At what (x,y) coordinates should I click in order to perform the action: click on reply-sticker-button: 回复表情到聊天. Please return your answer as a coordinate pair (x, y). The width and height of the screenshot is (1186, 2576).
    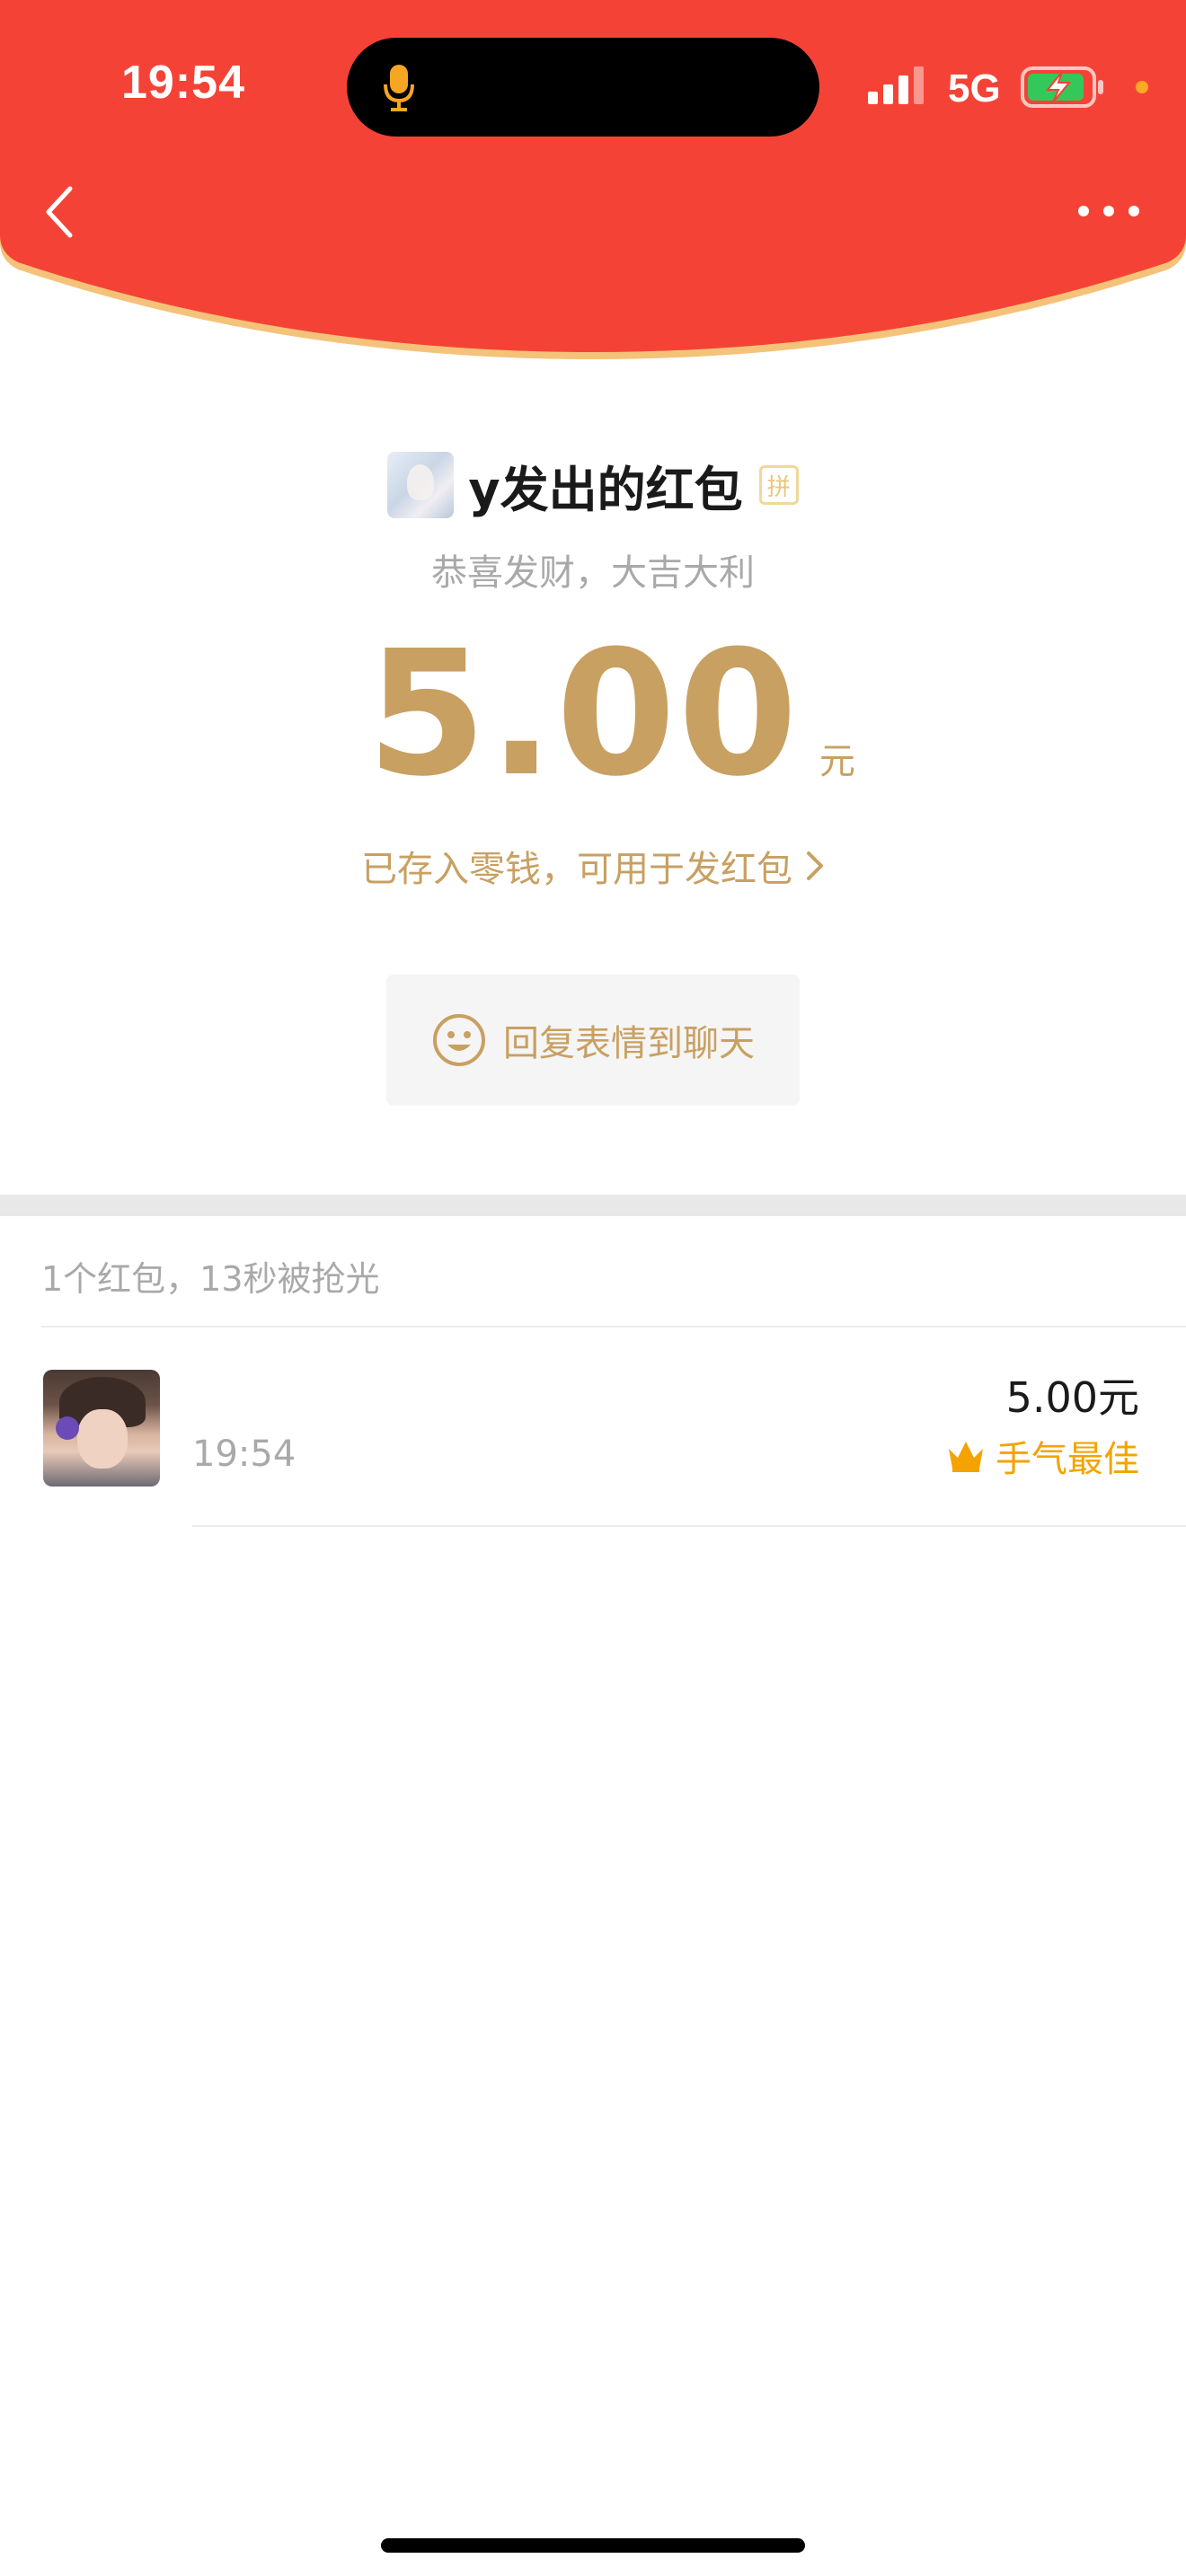
    Looking at the image, I should click on (593, 1040).